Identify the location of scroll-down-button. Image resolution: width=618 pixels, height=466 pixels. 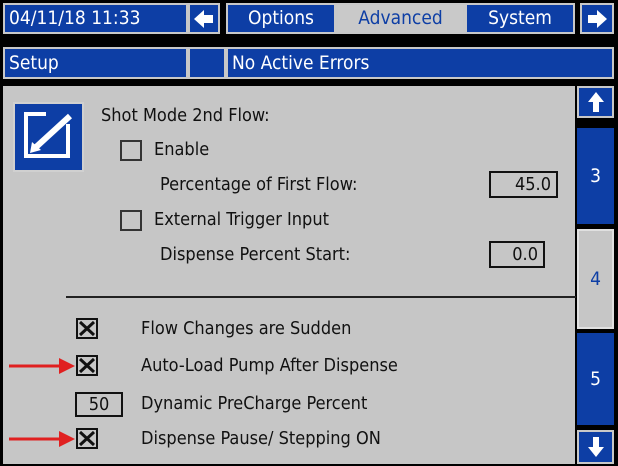
(595, 447).